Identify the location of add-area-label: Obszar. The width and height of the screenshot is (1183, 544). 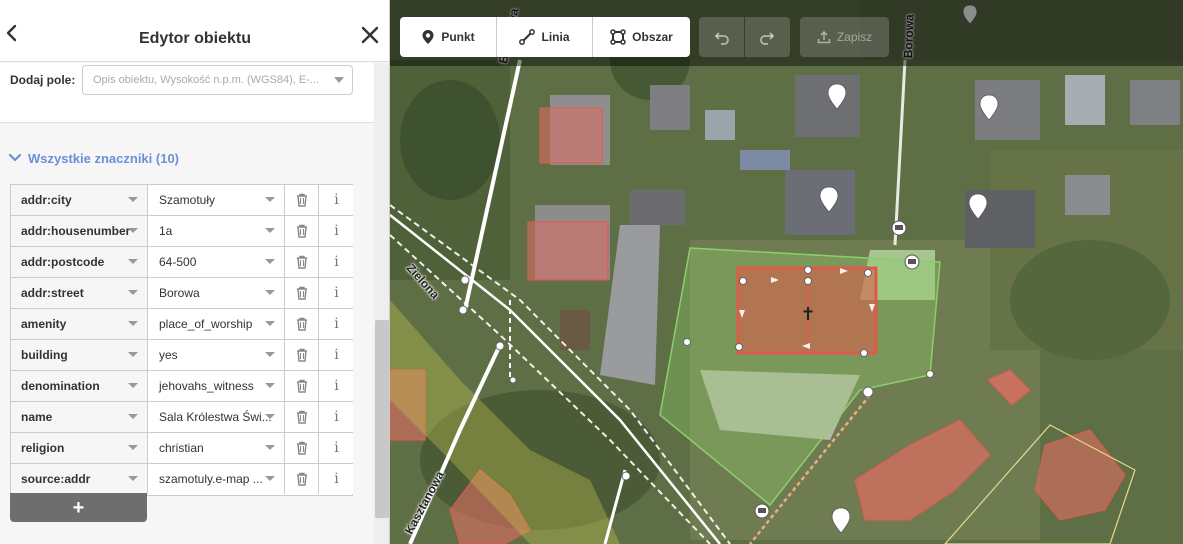
(652, 37).